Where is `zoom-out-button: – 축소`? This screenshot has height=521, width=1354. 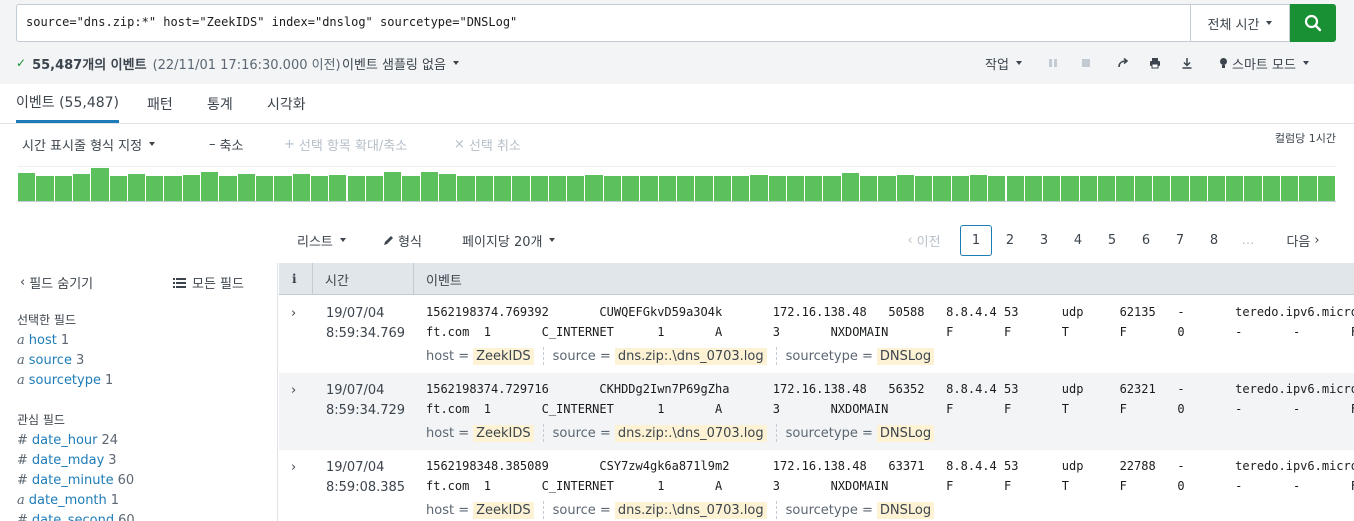
zoom-out-button: – 축소 is located at coordinates (226, 144).